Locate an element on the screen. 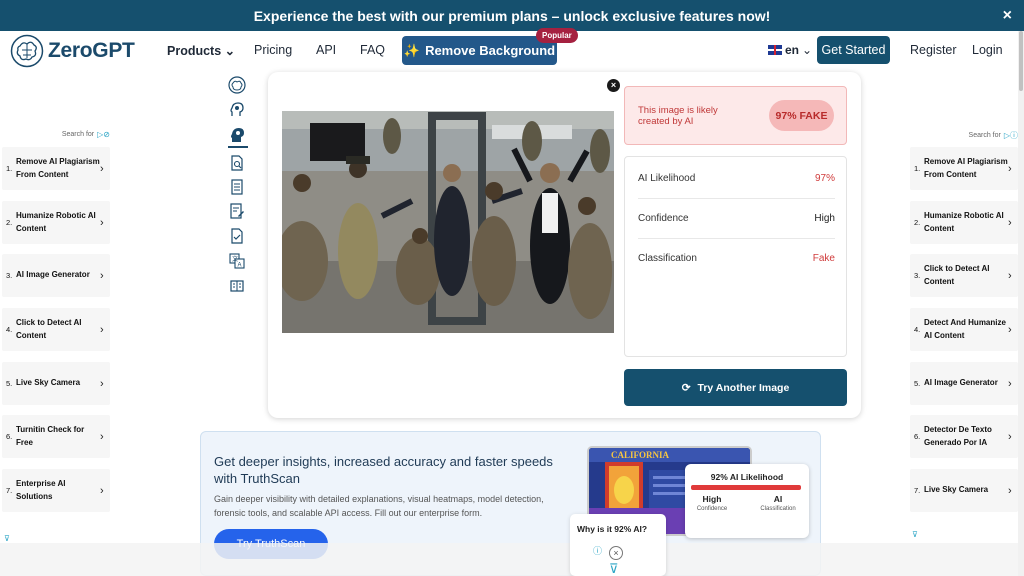 The height and width of the screenshot is (576, 1024). language-selector: en ⌄ is located at coordinates (790, 50).